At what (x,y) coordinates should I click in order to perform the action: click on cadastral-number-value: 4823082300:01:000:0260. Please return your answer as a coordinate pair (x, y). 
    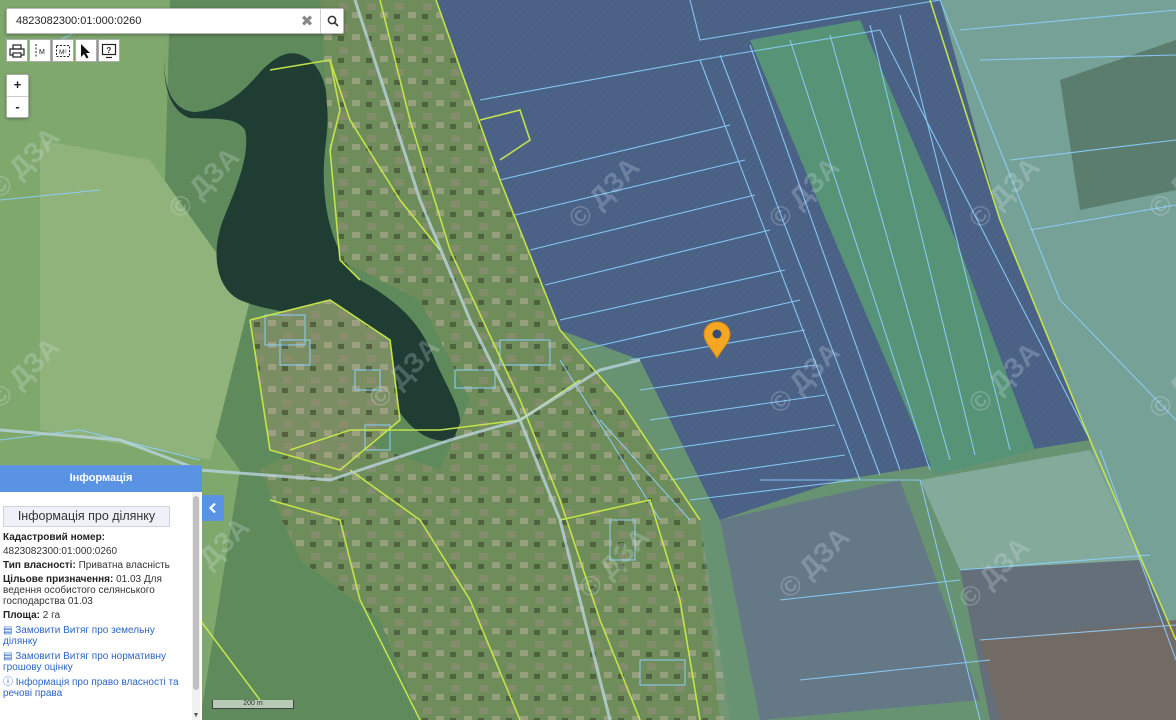
    Looking at the image, I should click on (60, 551).